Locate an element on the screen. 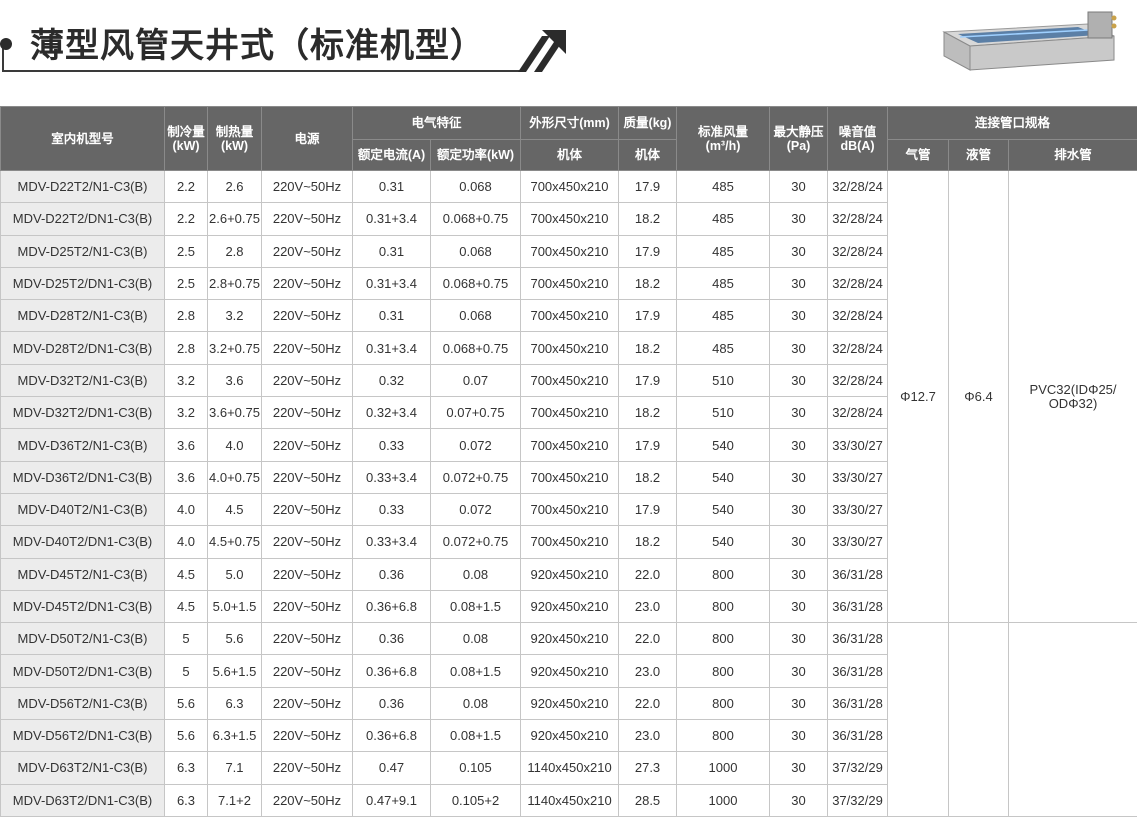 This screenshot has width=1137, height=817. cell-heating: 5.6 is located at coordinates (234, 639).